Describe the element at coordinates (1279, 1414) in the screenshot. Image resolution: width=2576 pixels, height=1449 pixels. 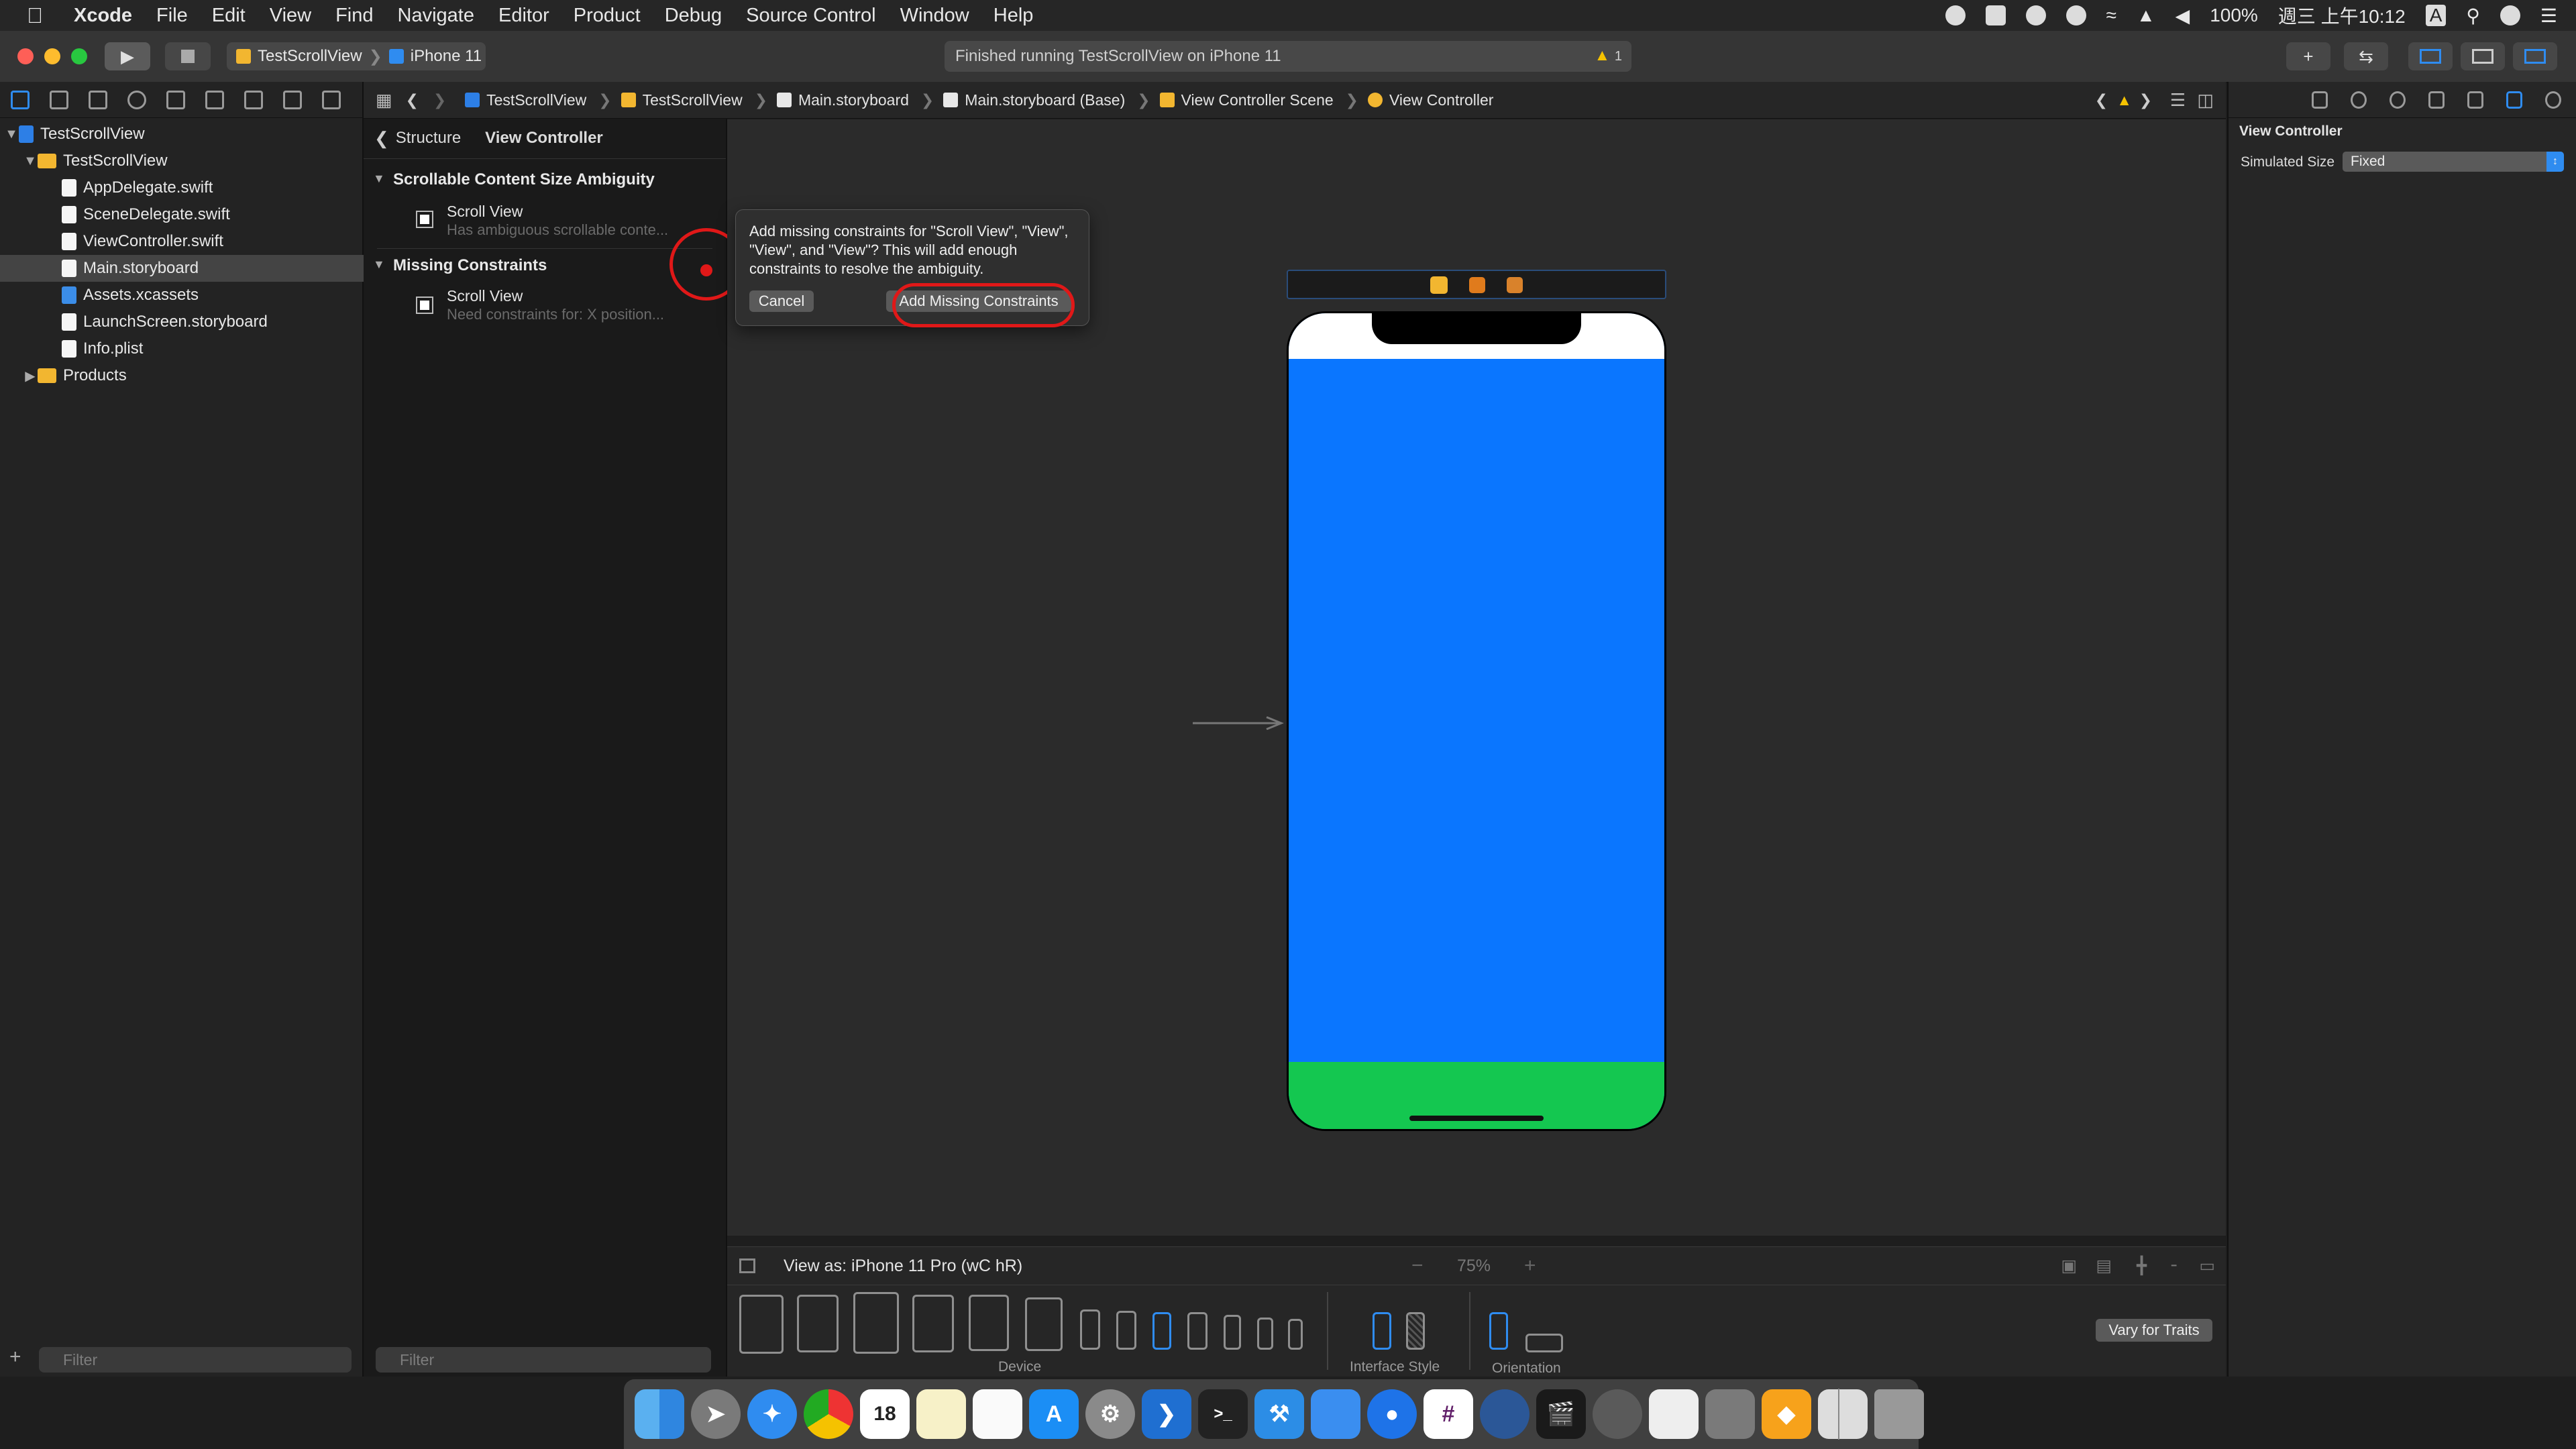
I see `xcode-icon: ⚒` at that location.